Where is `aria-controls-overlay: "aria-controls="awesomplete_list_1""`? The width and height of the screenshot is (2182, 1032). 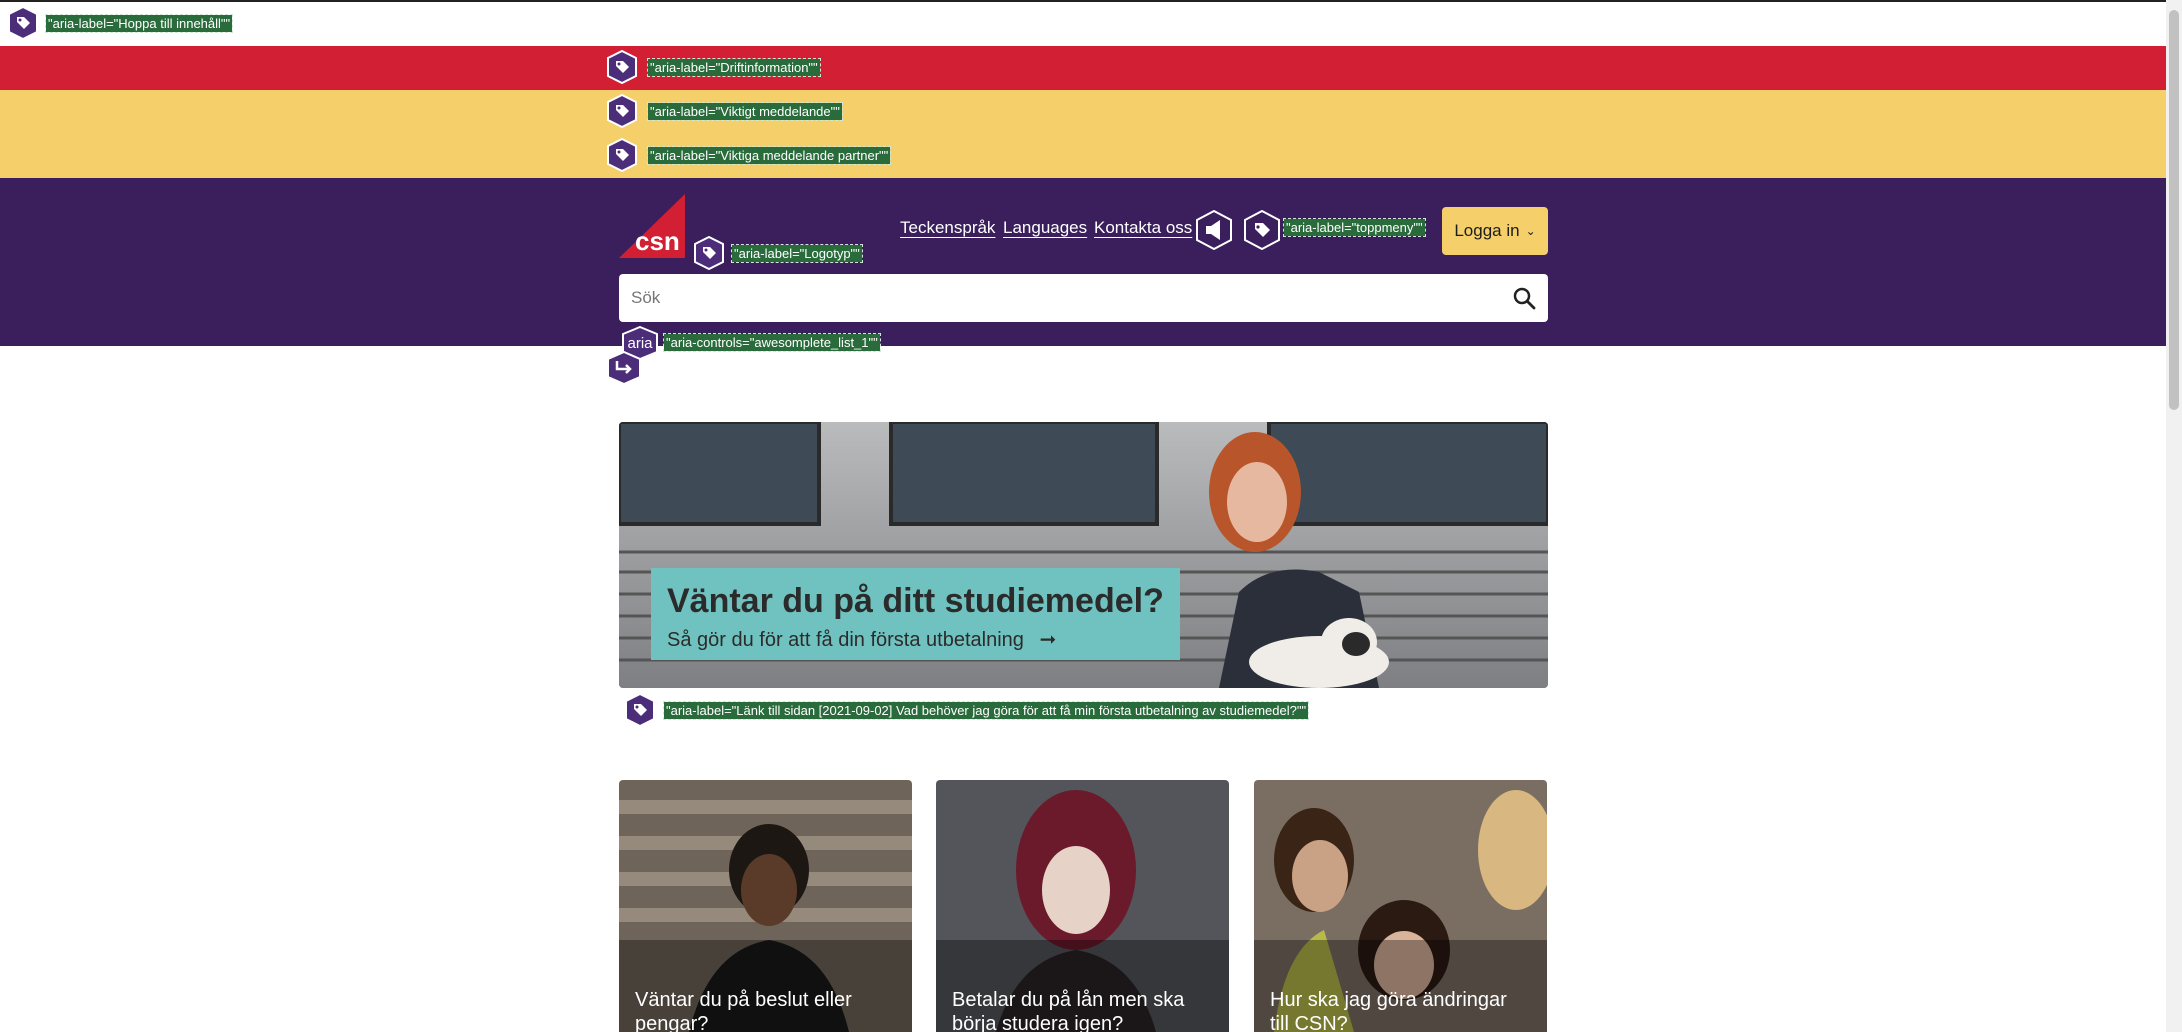 aria-controls-overlay: "aria-controls="awesomplete_list_1"" is located at coordinates (772, 342).